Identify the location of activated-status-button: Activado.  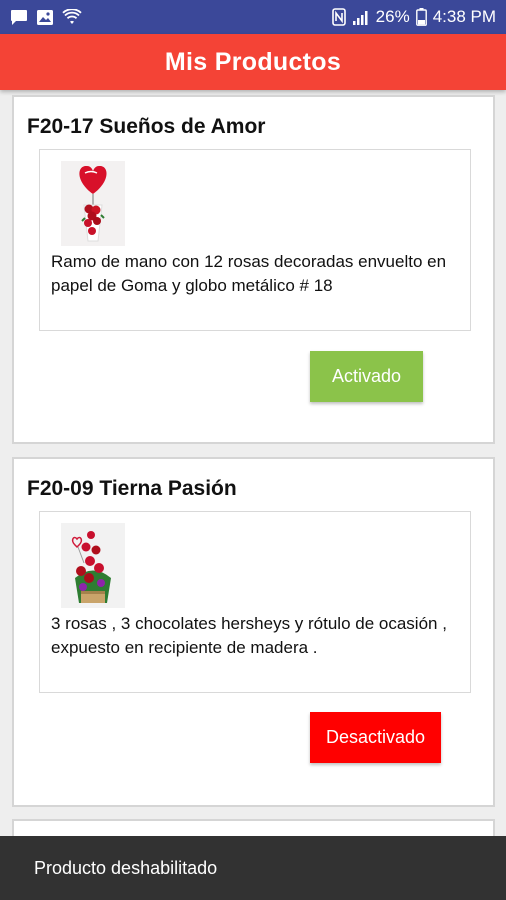
(366, 376).